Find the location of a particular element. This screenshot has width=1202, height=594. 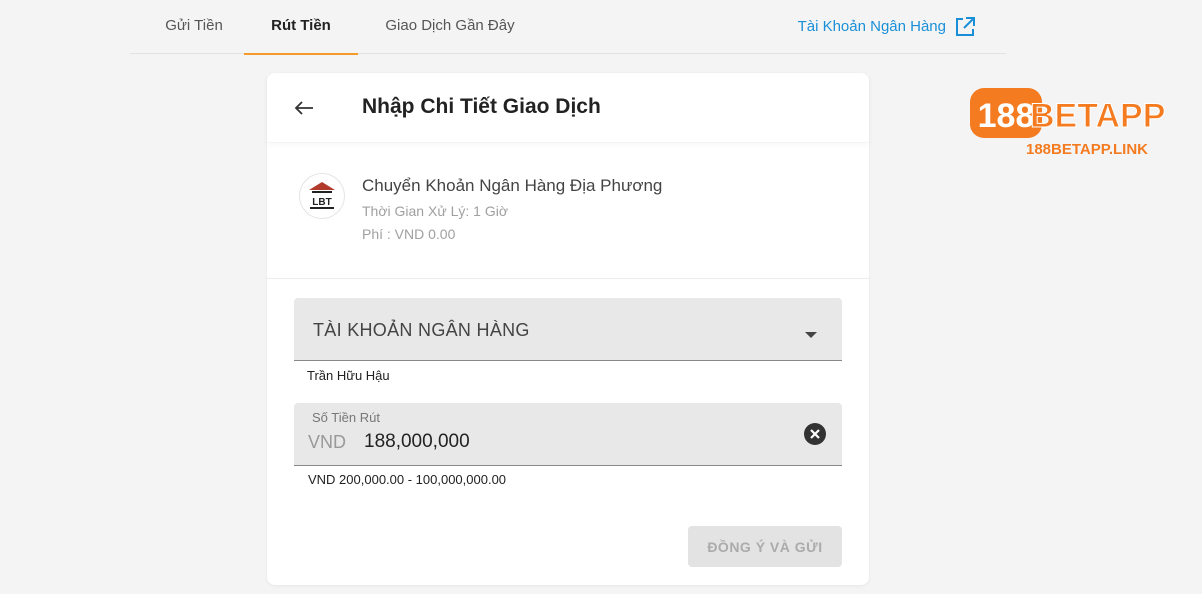

bank-account-link-label: Tài Khoản Ngân Hàng is located at coordinates (871, 26).